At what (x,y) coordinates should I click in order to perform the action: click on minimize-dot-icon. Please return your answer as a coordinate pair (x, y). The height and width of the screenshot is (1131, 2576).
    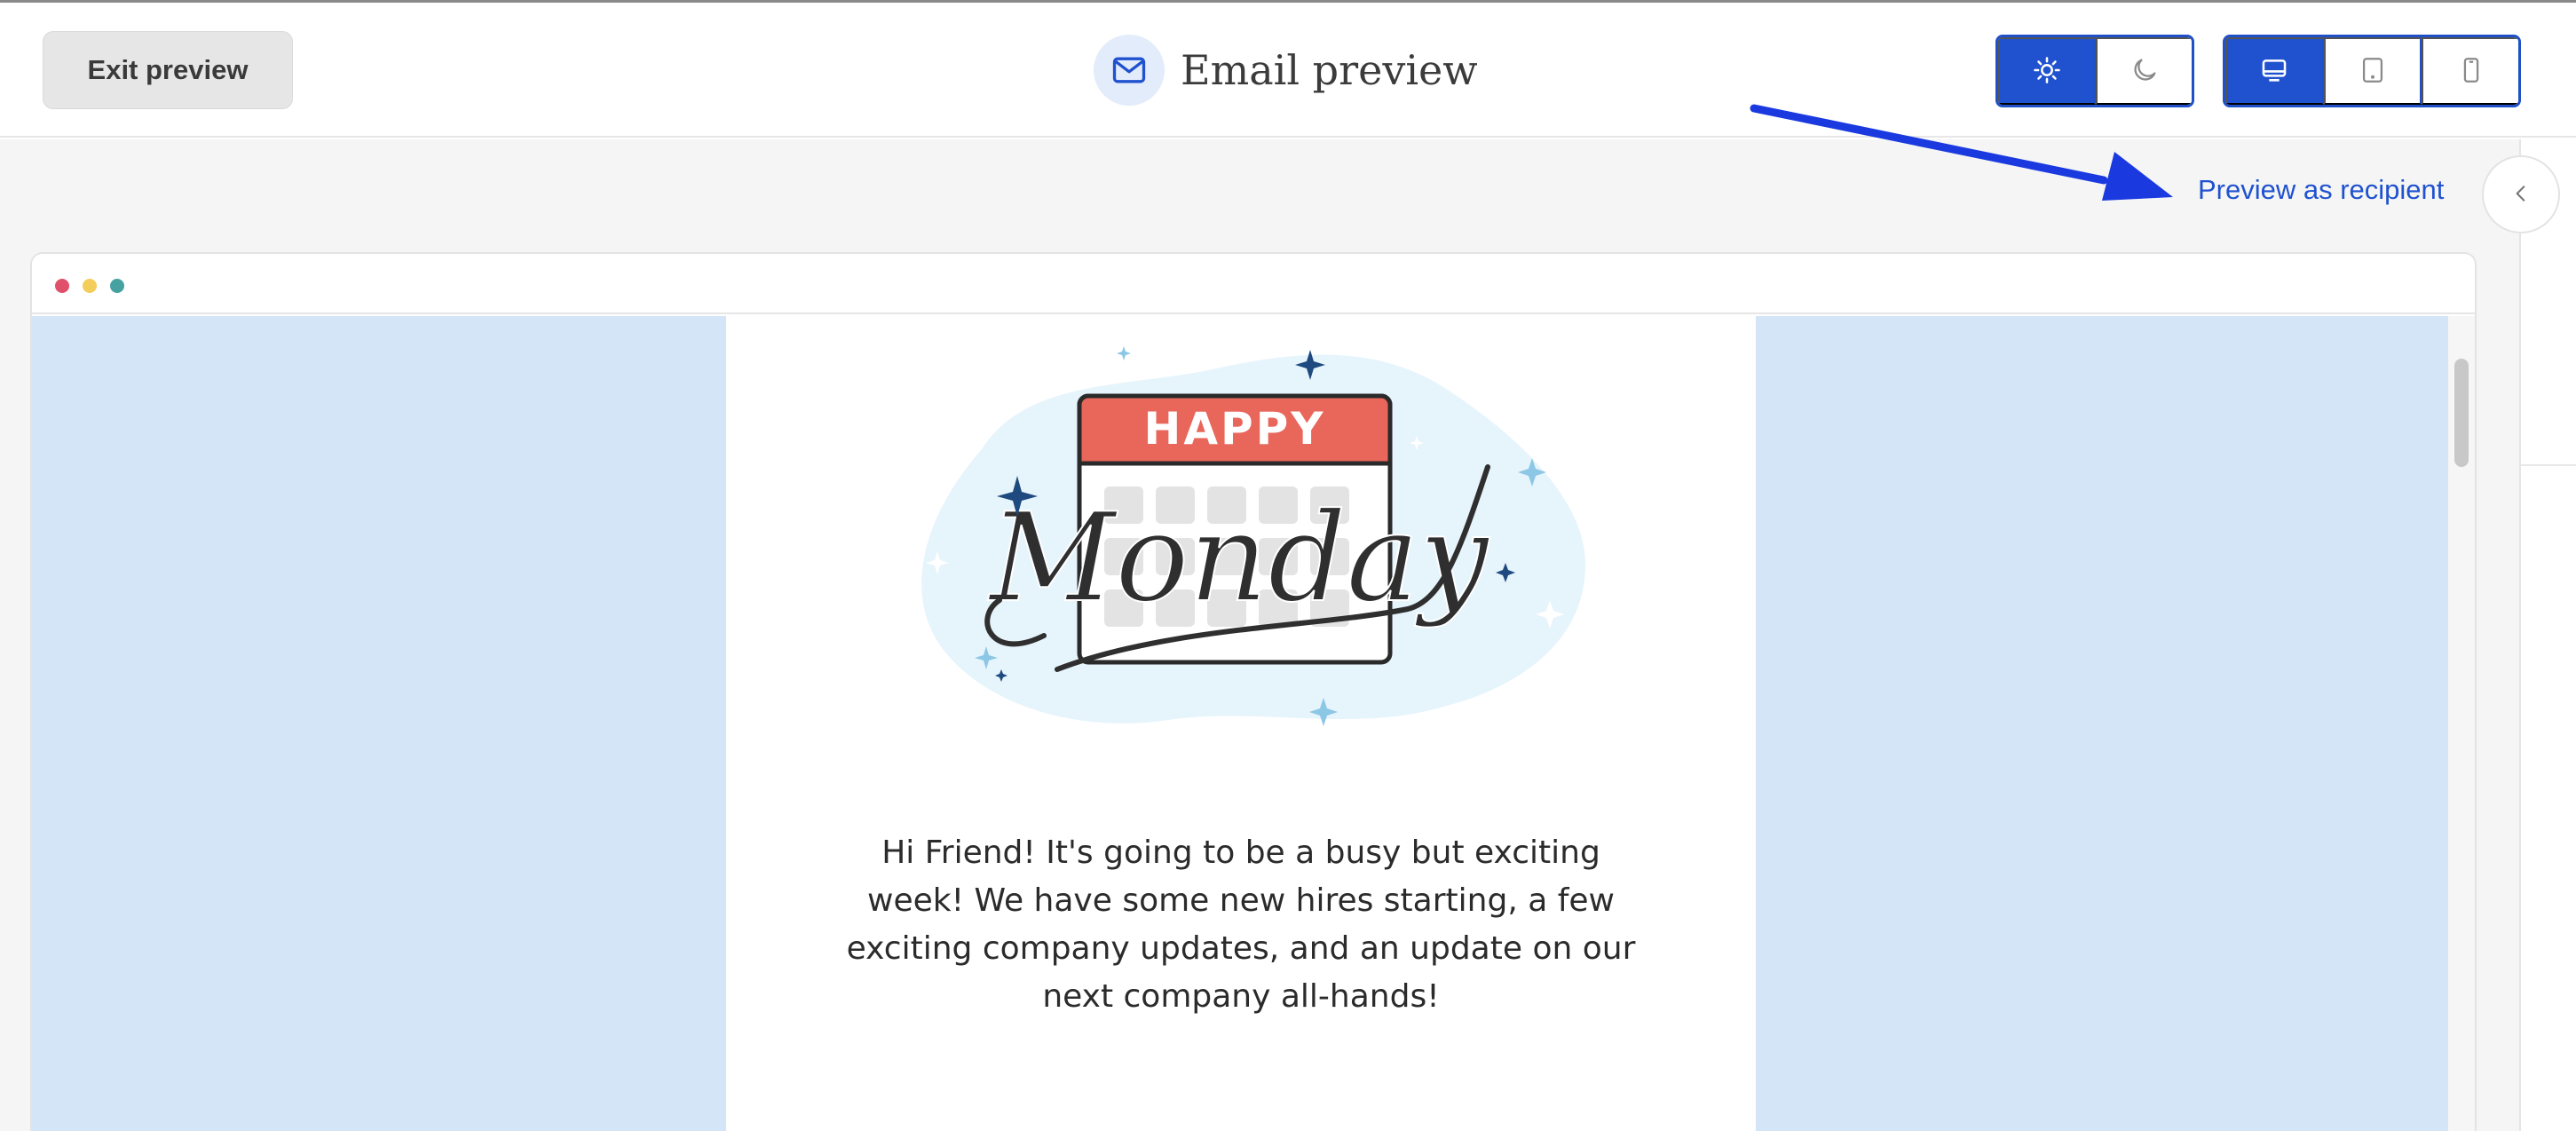
    Looking at the image, I should click on (90, 286).